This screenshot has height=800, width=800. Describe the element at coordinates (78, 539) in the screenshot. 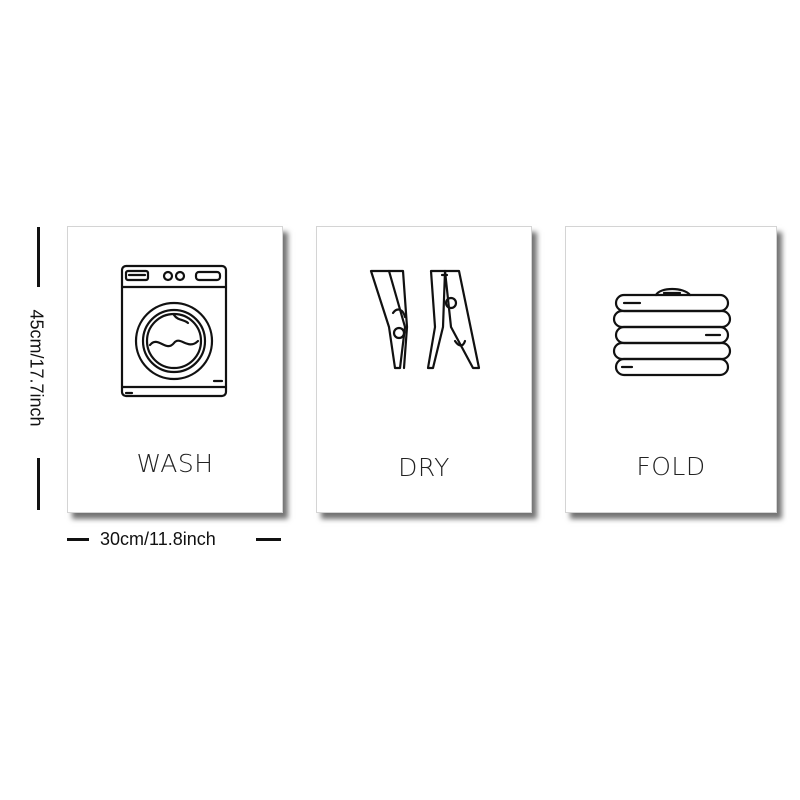

I see `width-dimension-line-left` at that location.